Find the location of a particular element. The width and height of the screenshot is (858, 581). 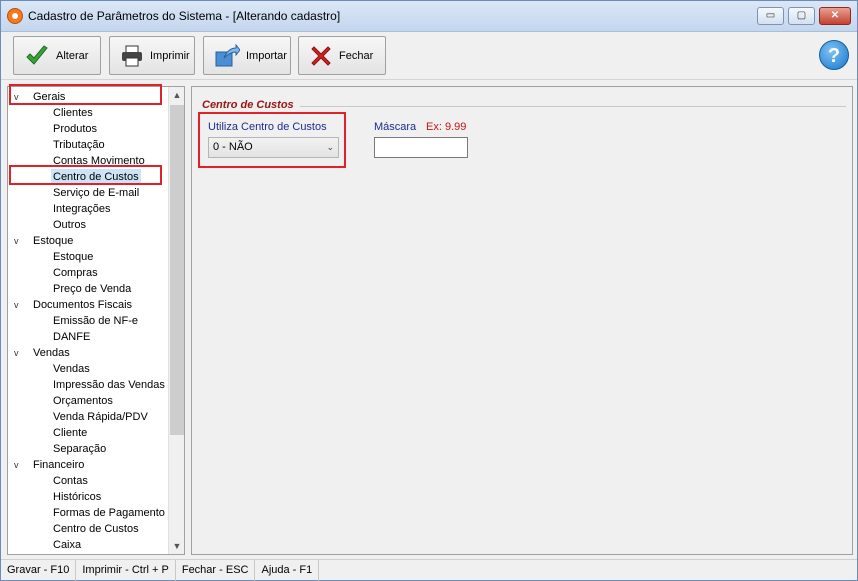

minimize-icon: ▭ is located at coordinates (770, 15).